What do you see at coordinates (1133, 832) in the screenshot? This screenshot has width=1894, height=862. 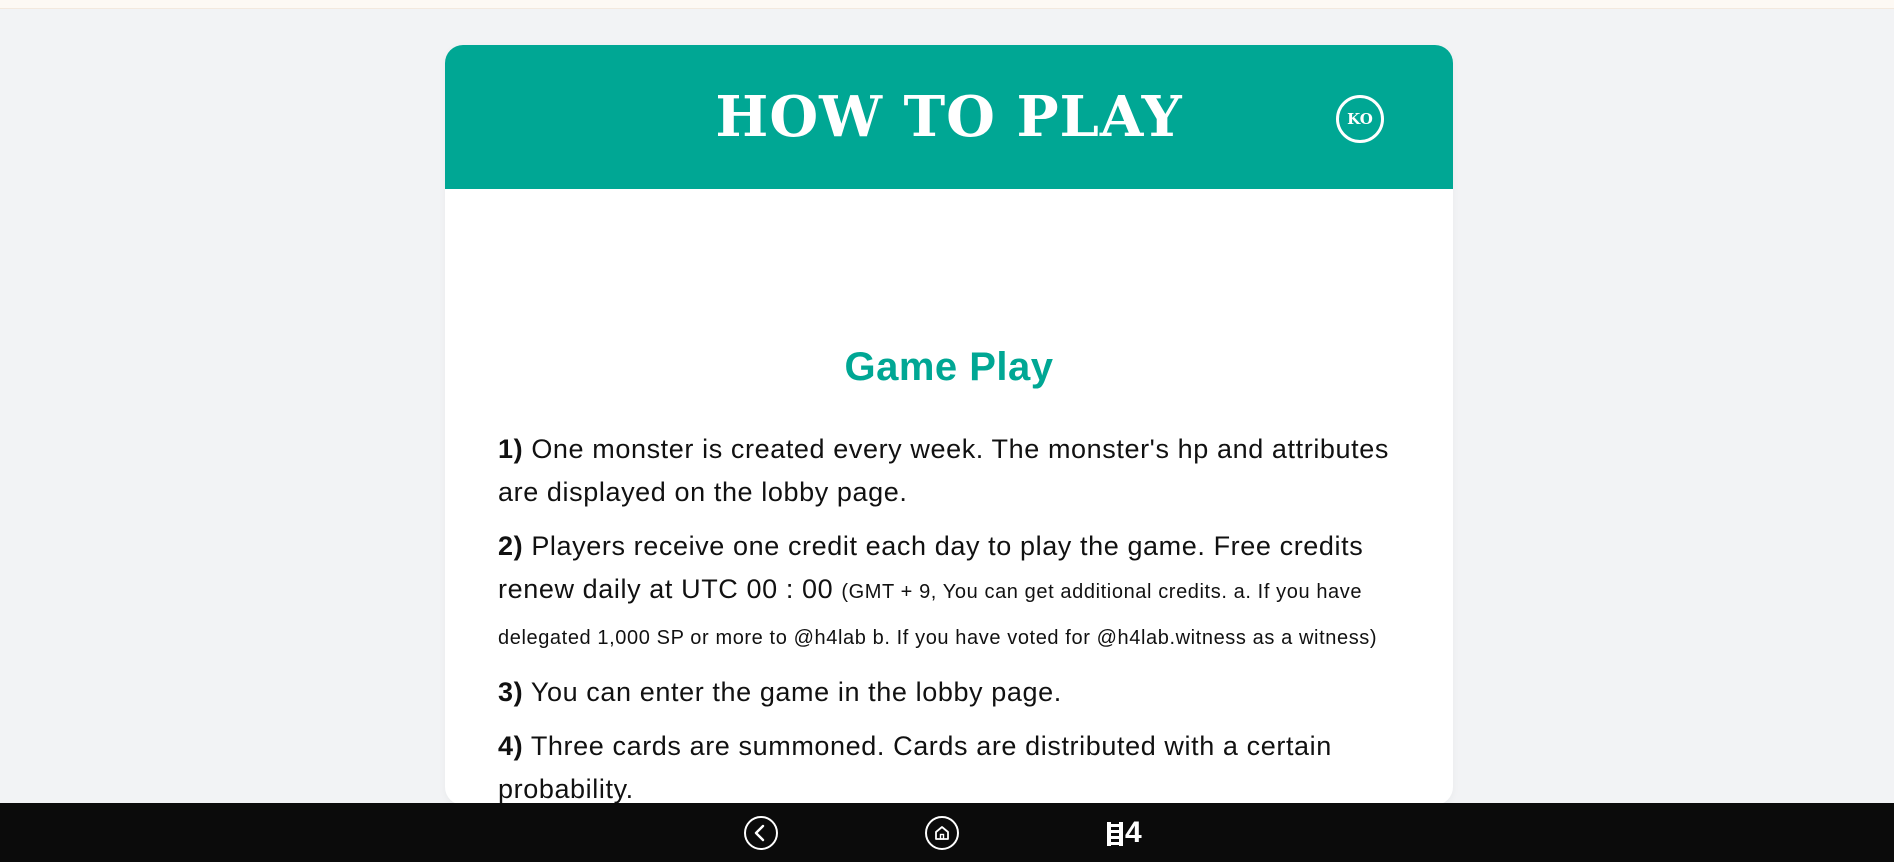 I see `brand-logo-text: 4` at bounding box center [1133, 832].